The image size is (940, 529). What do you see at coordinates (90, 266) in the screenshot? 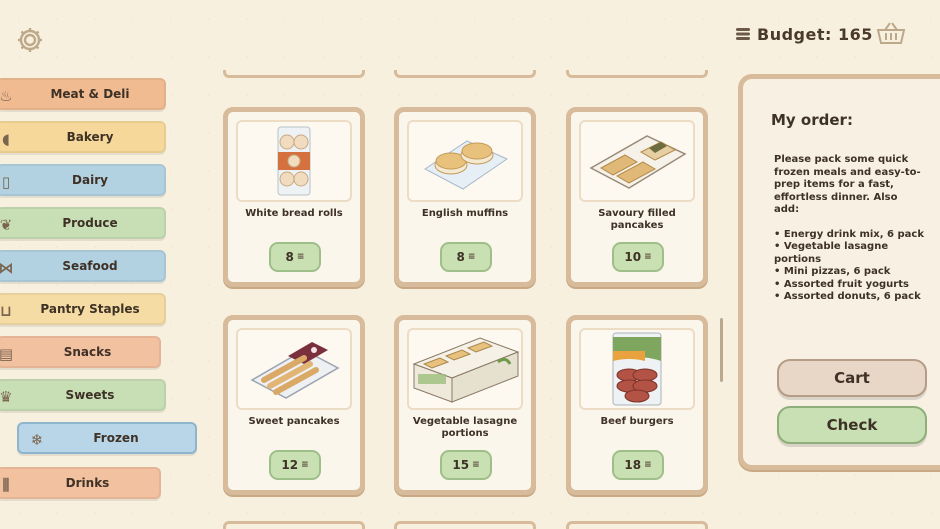
I see `category-label: Seafood` at bounding box center [90, 266].